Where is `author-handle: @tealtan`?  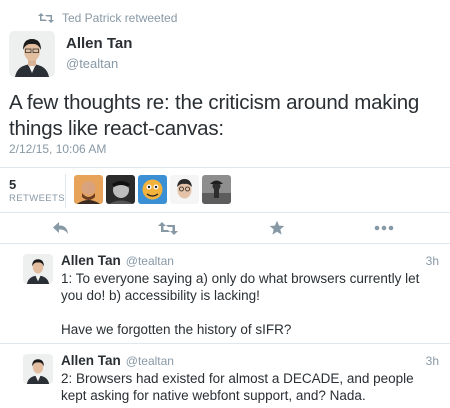
author-handle: @tealtan is located at coordinates (92, 63).